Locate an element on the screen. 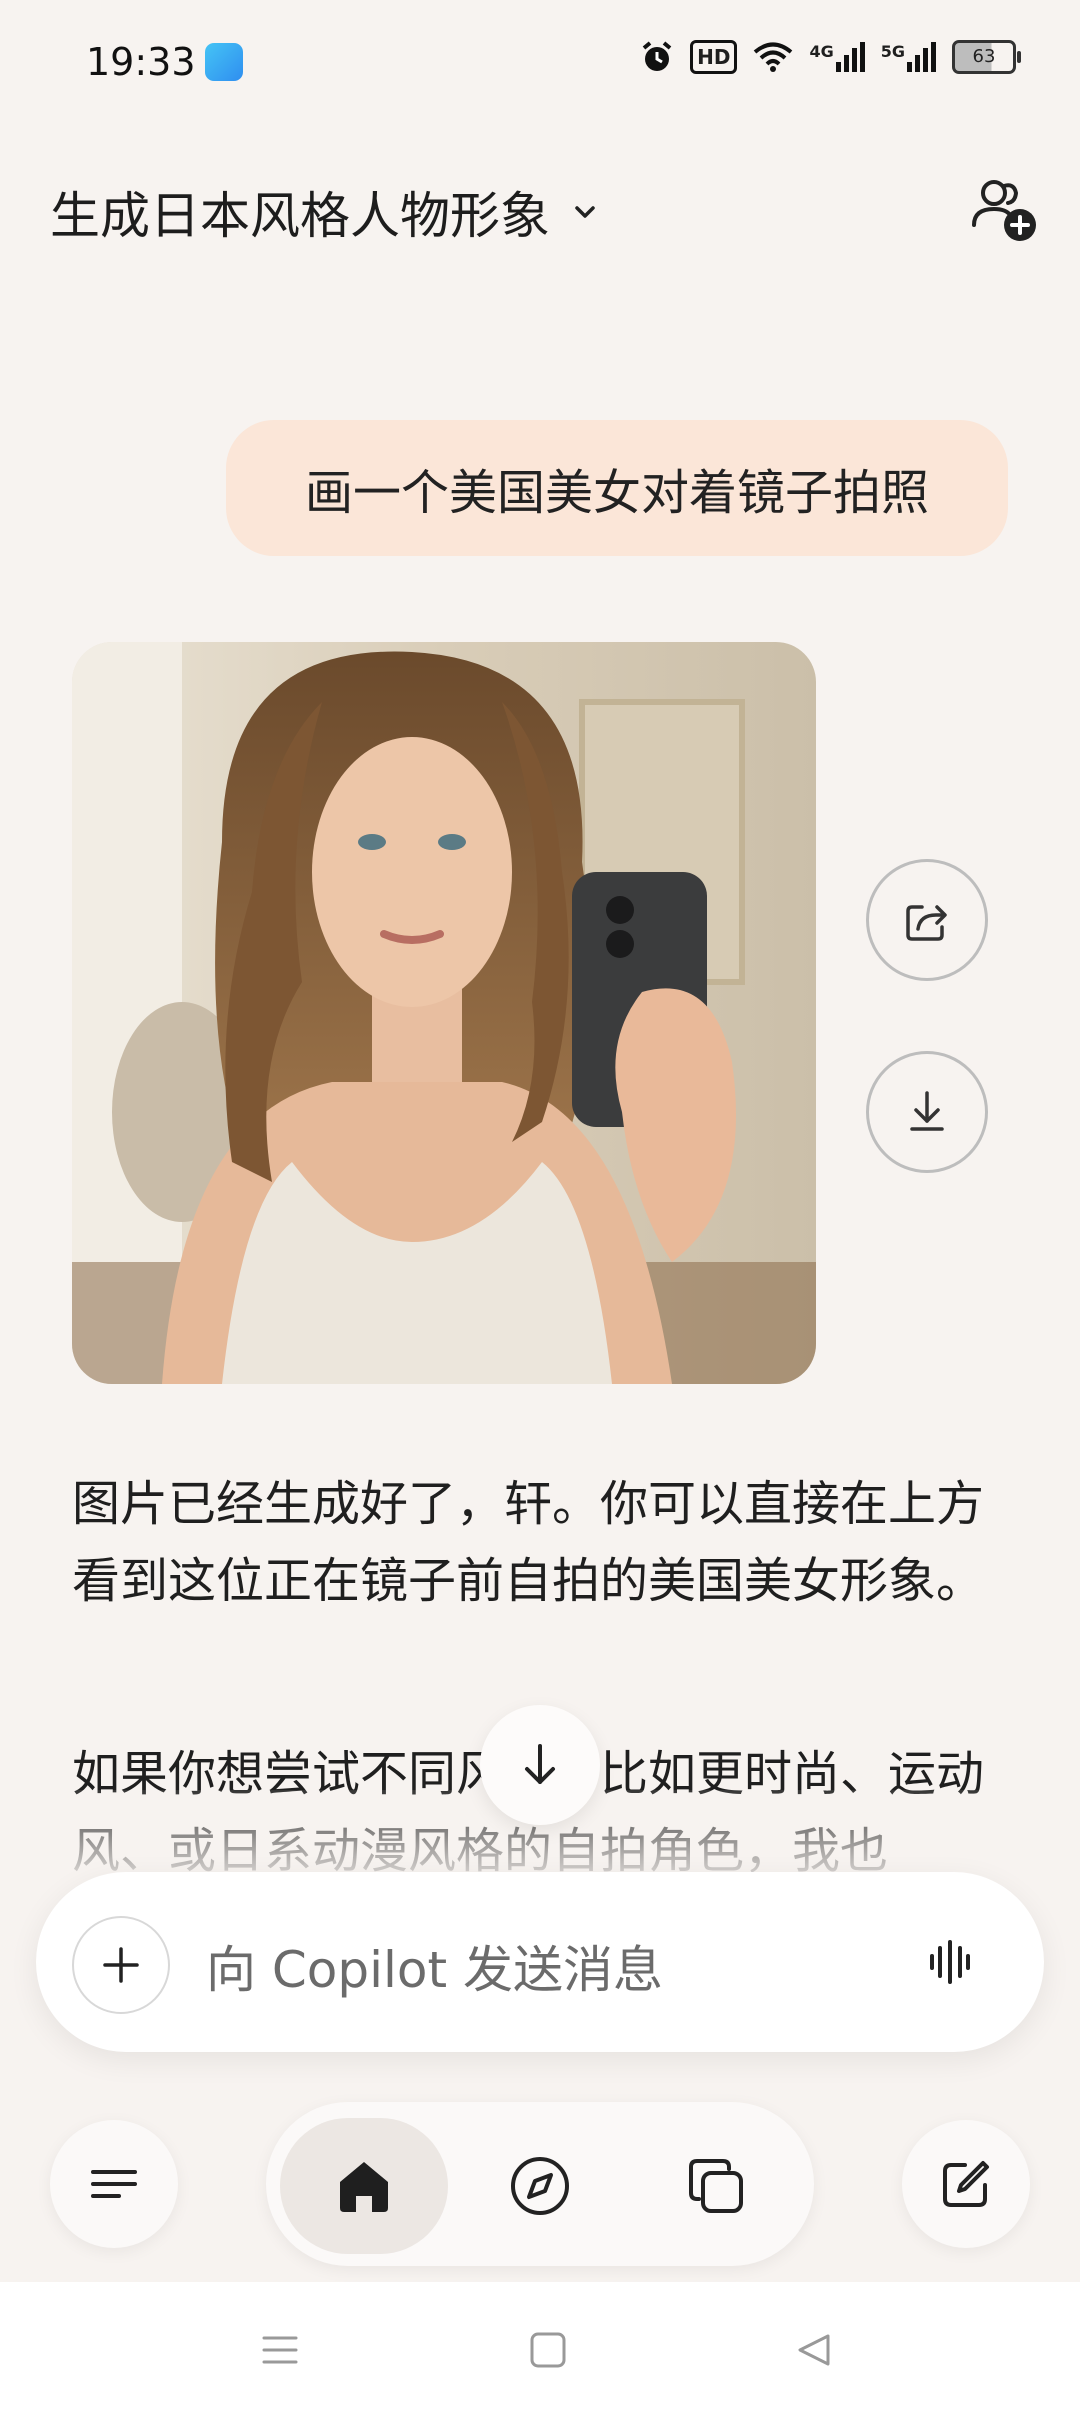 This screenshot has width=1080, height=2414. signal-icon-2: 5G is located at coordinates (908, 57).